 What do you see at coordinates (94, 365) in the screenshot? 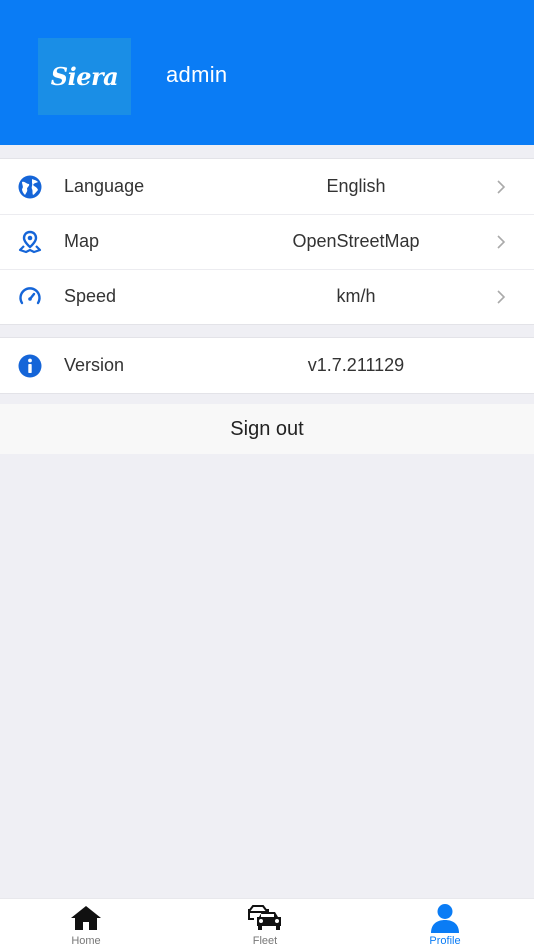
I see `version-label: Version` at bounding box center [94, 365].